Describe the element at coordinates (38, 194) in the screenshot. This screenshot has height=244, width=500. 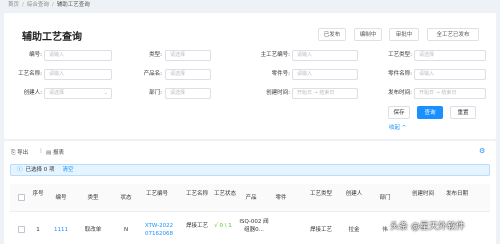
I see `col-index: 序号` at that location.